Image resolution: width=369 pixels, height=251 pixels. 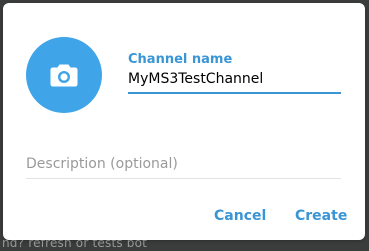 I want to click on channel-photo-button, so click(x=64, y=75).